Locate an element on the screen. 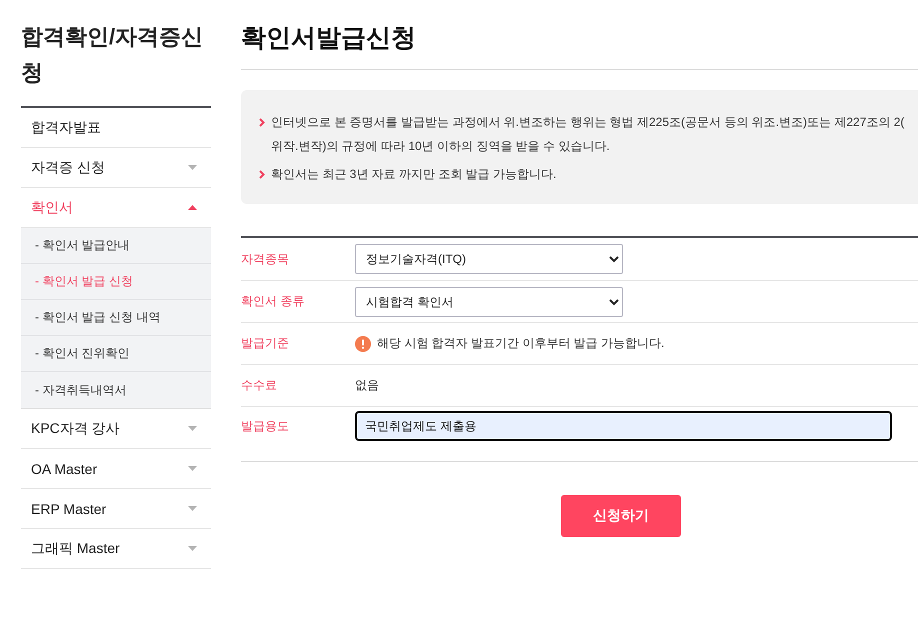 This screenshot has height=626, width=918. field-label: 확인서 종류 is located at coordinates (273, 301).